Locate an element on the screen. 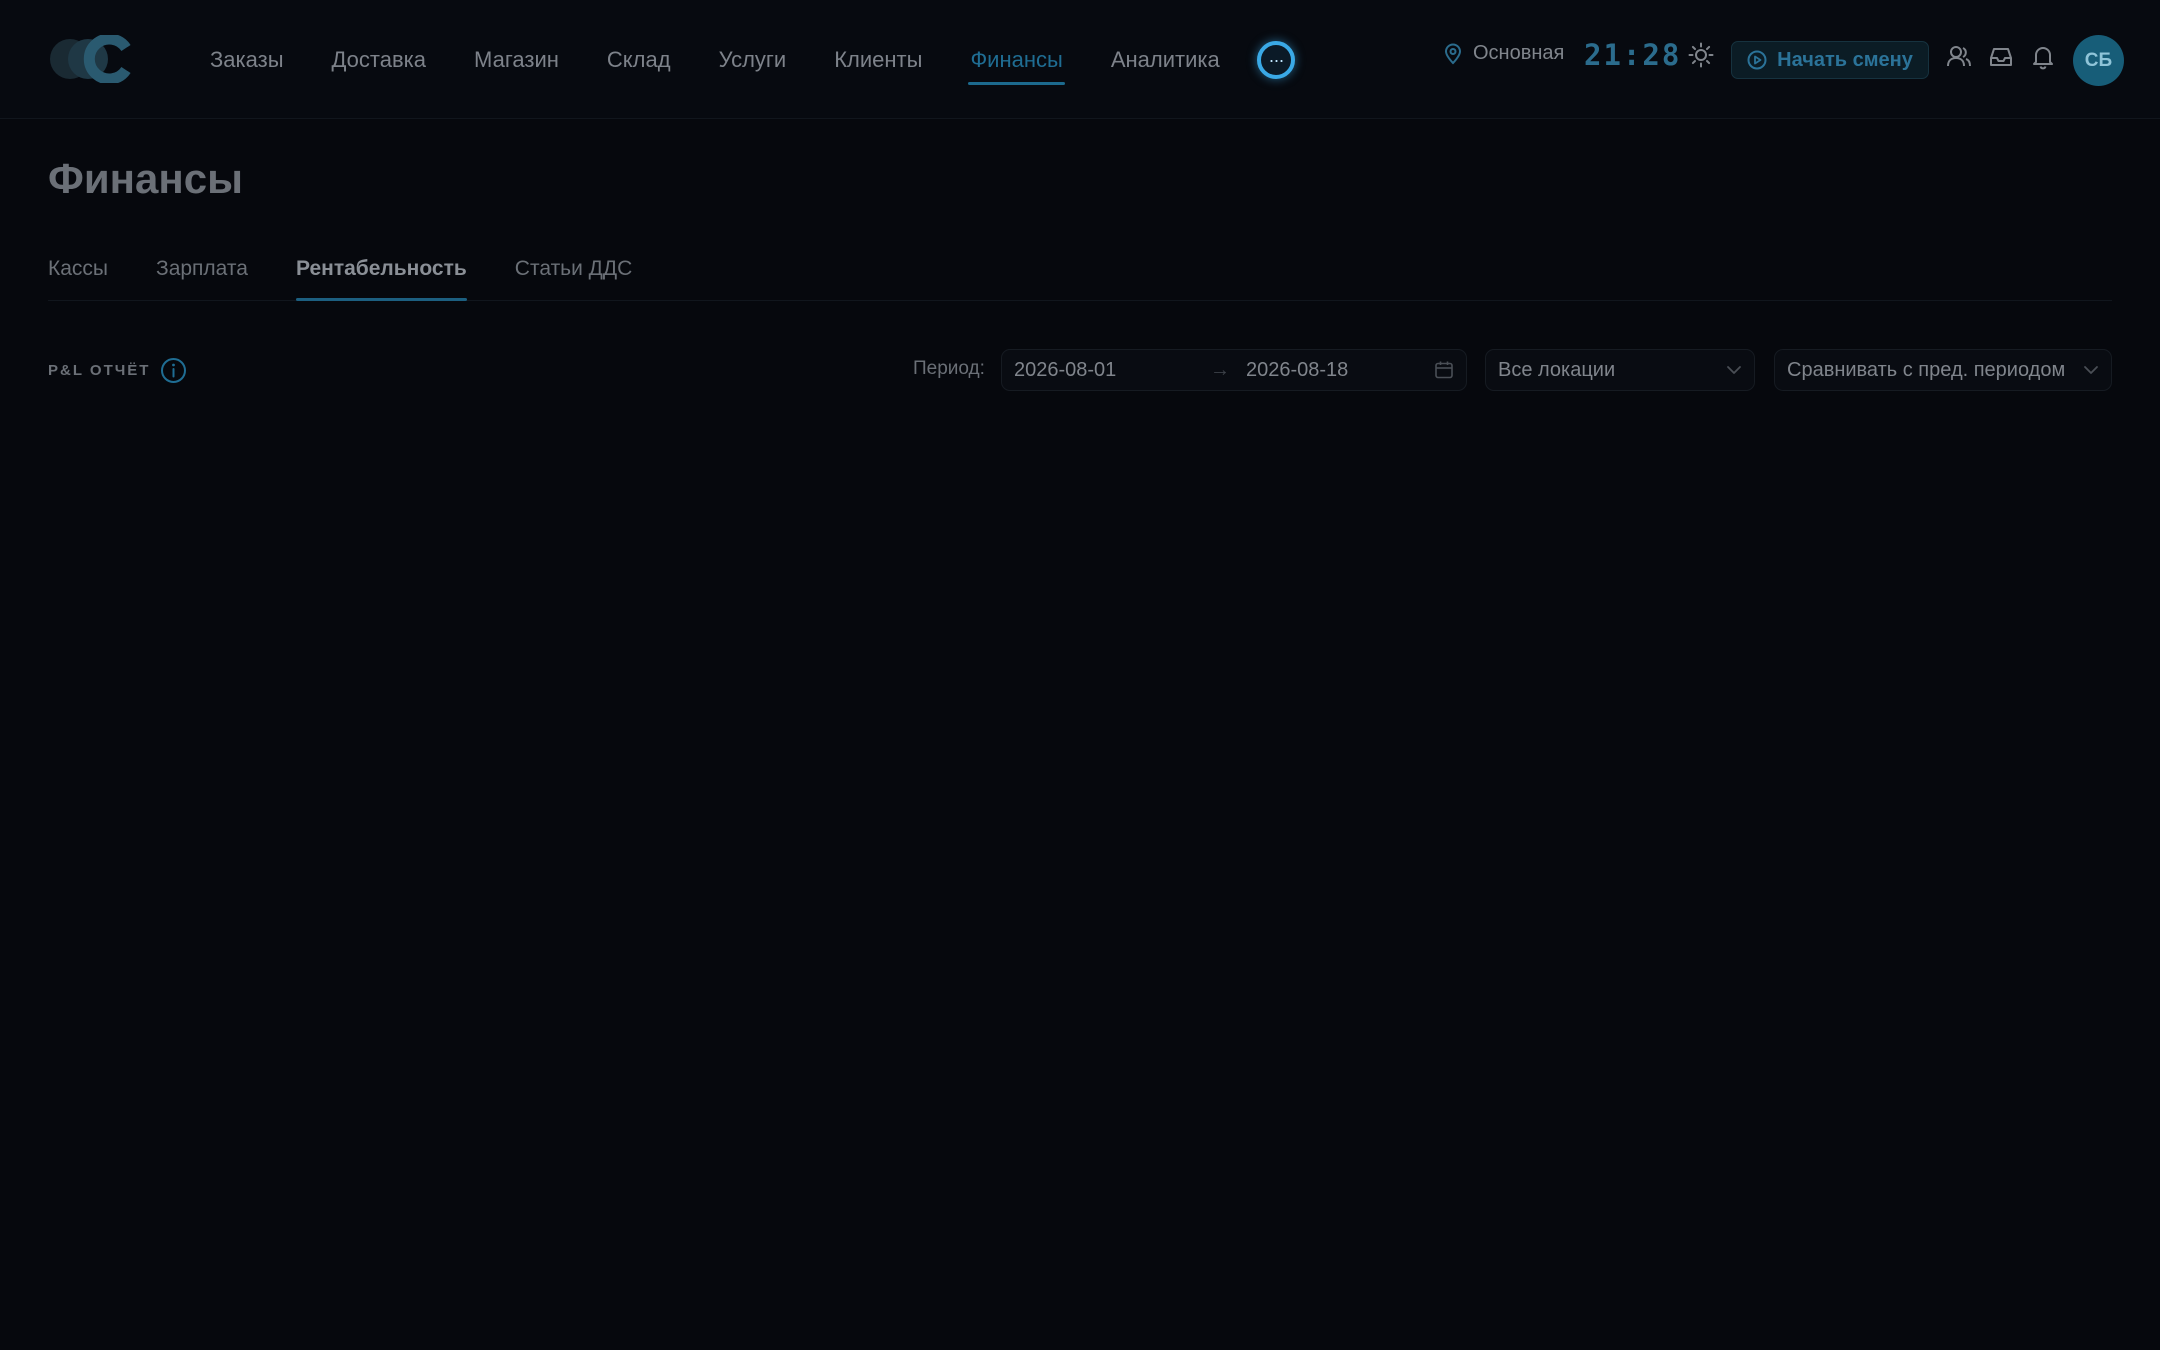 The height and width of the screenshot is (1350, 2160). compare-filter-value: Сравнивать с пред. периодом is located at coordinates (1926, 369).